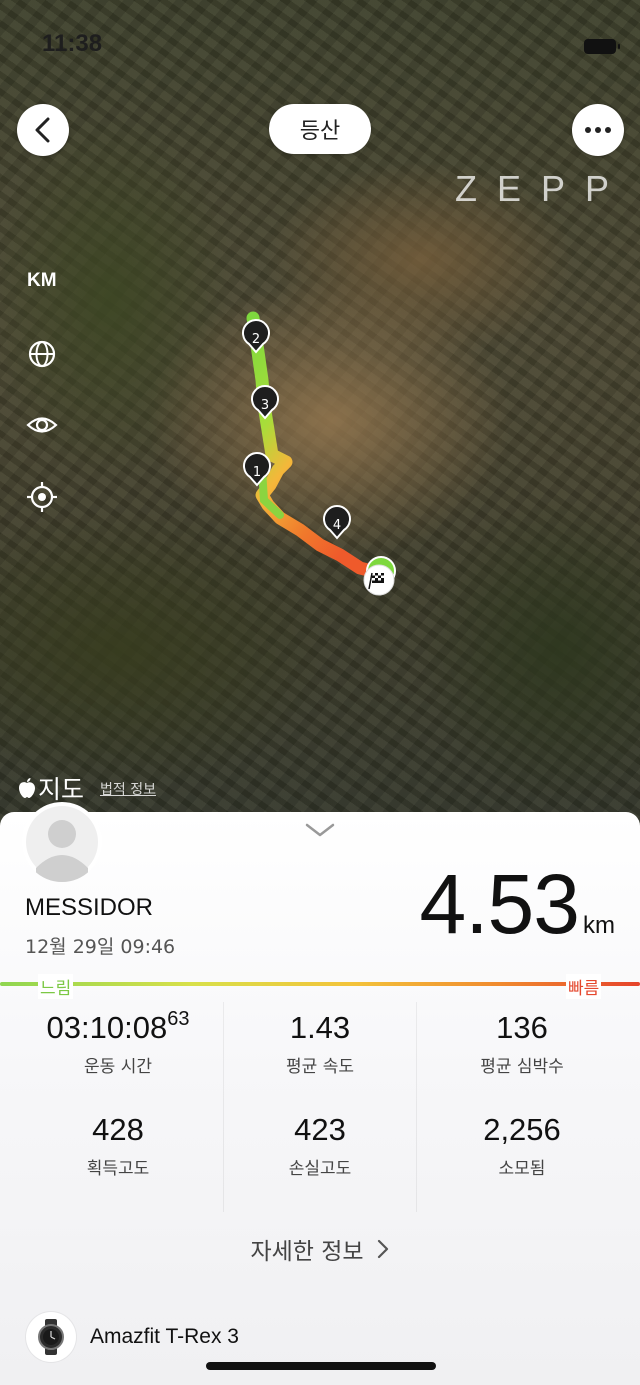 The height and width of the screenshot is (1385, 640). What do you see at coordinates (522, 1129) in the screenshot?
I see `calories-value: 2,256` at bounding box center [522, 1129].